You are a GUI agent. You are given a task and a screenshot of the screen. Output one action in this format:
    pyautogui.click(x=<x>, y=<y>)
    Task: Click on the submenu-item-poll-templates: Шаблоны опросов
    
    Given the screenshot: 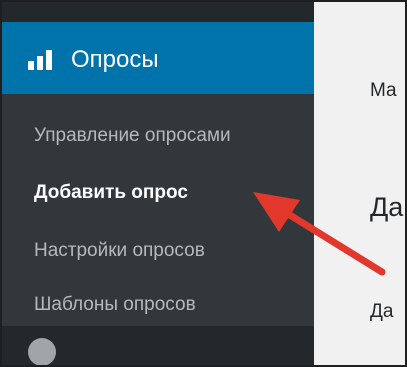 What is the action you would take?
    pyautogui.click(x=115, y=305)
    